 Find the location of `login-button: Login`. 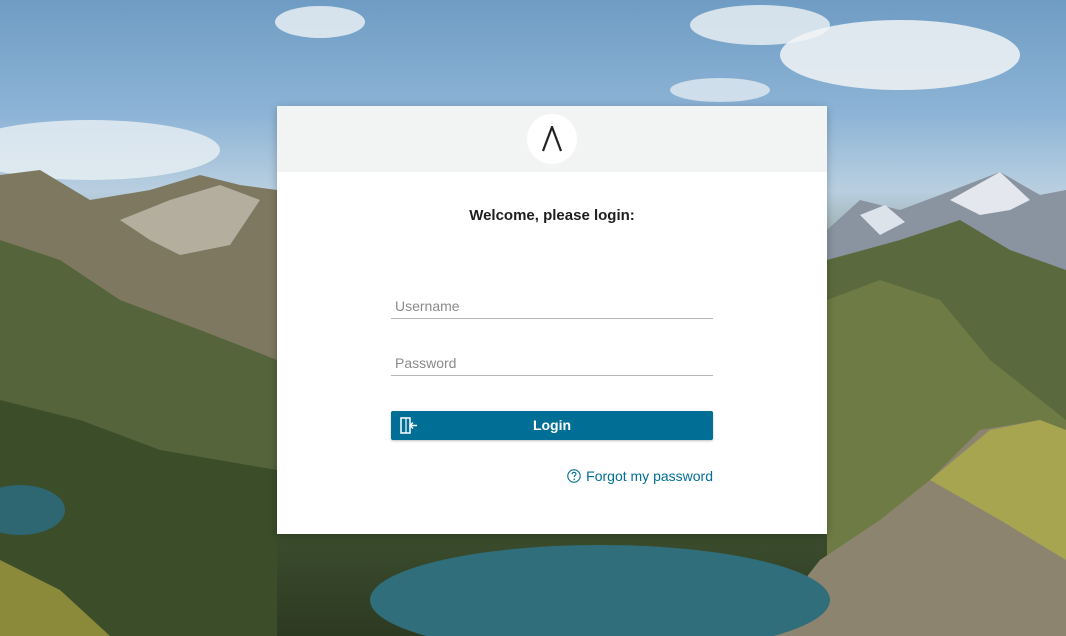

login-button: Login is located at coordinates (552, 425).